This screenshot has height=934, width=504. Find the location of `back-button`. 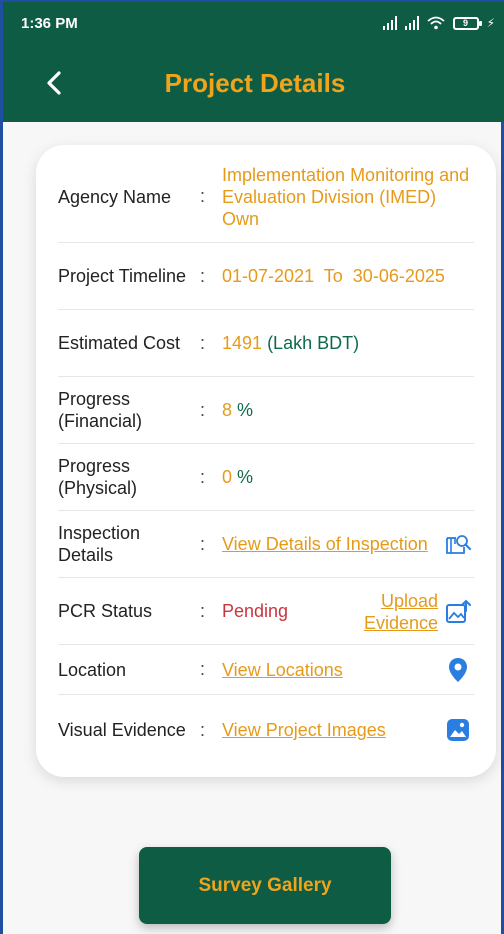

back-button is located at coordinates (54, 83).